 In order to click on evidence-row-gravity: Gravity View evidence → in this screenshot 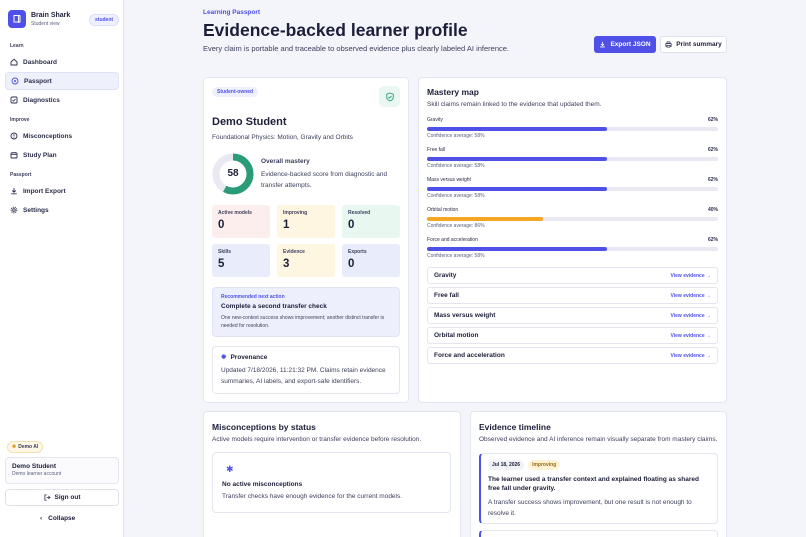, I will do `click(572, 275)`.